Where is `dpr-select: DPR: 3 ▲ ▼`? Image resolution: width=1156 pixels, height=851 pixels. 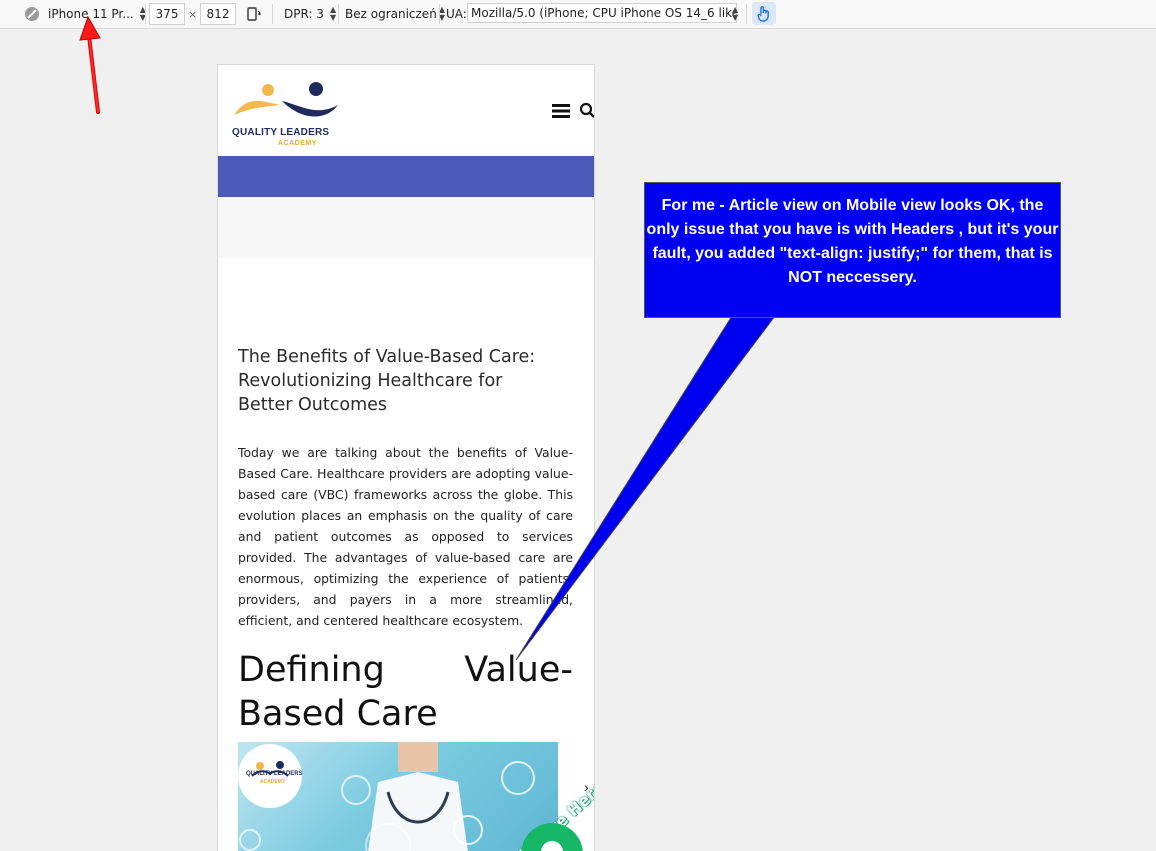 dpr-select: DPR: 3 ▲ ▼ is located at coordinates (310, 14).